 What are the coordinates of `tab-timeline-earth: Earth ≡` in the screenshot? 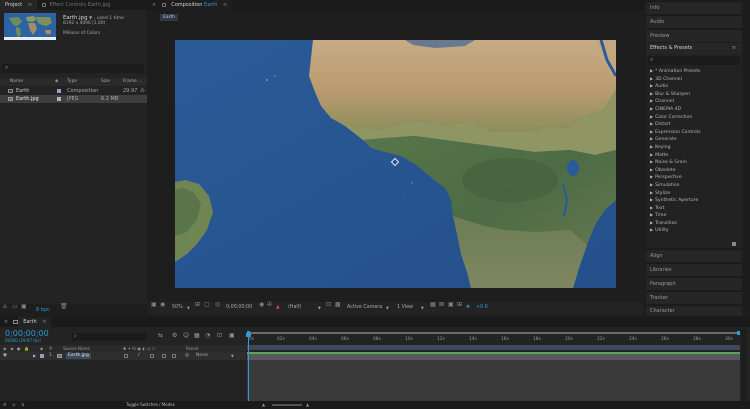 It's located at (35, 322).